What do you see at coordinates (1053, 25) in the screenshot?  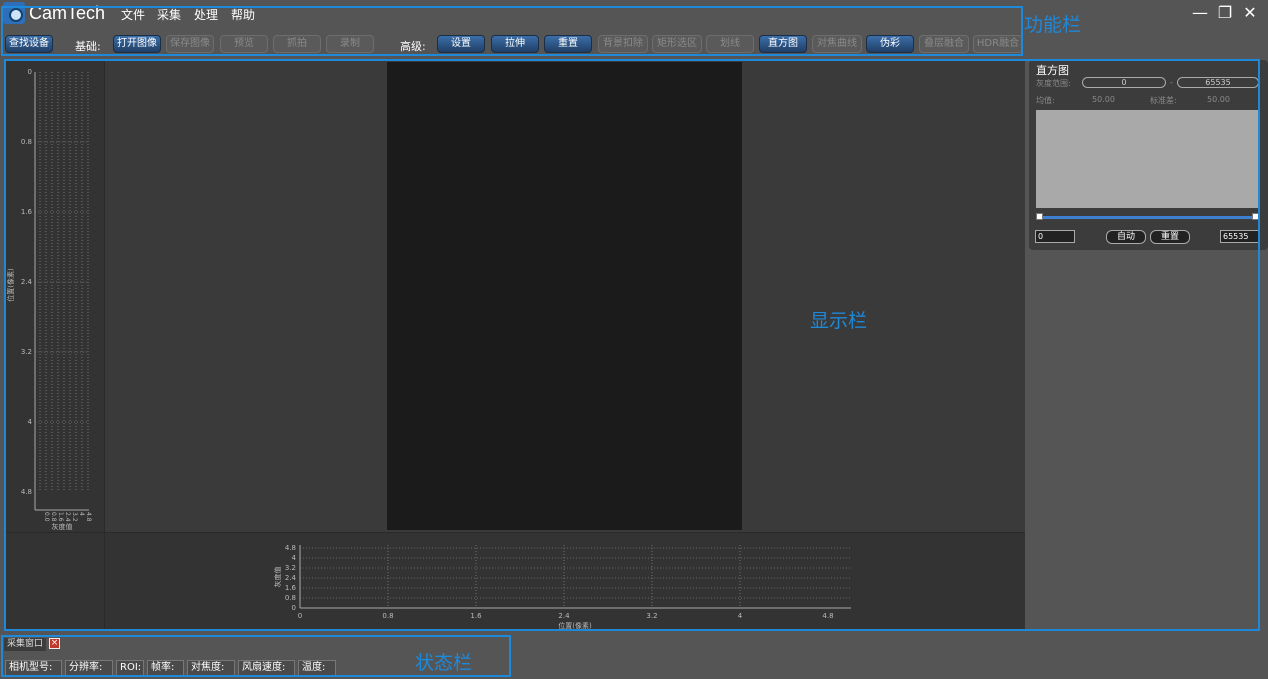 I see `function-bar-label: 功能栏` at bounding box center [1053, 25].